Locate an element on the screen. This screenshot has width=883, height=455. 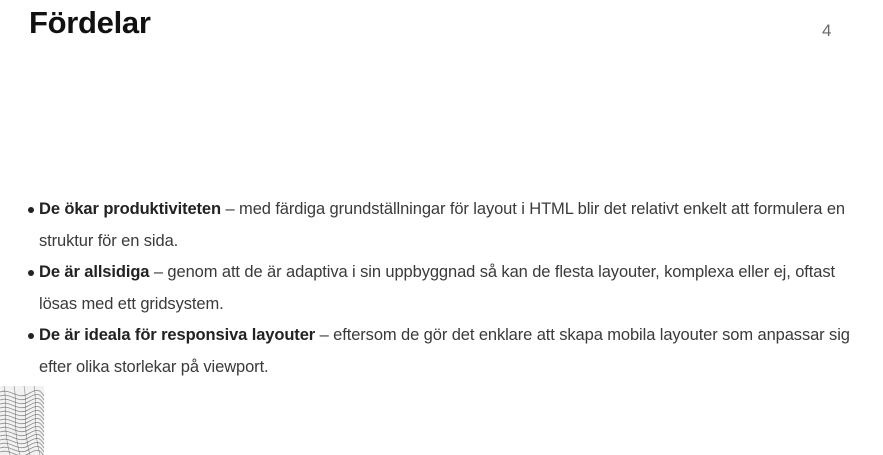
bullet-lead: De är ideala för responsiva layouter is located at coordinates (177, 335).